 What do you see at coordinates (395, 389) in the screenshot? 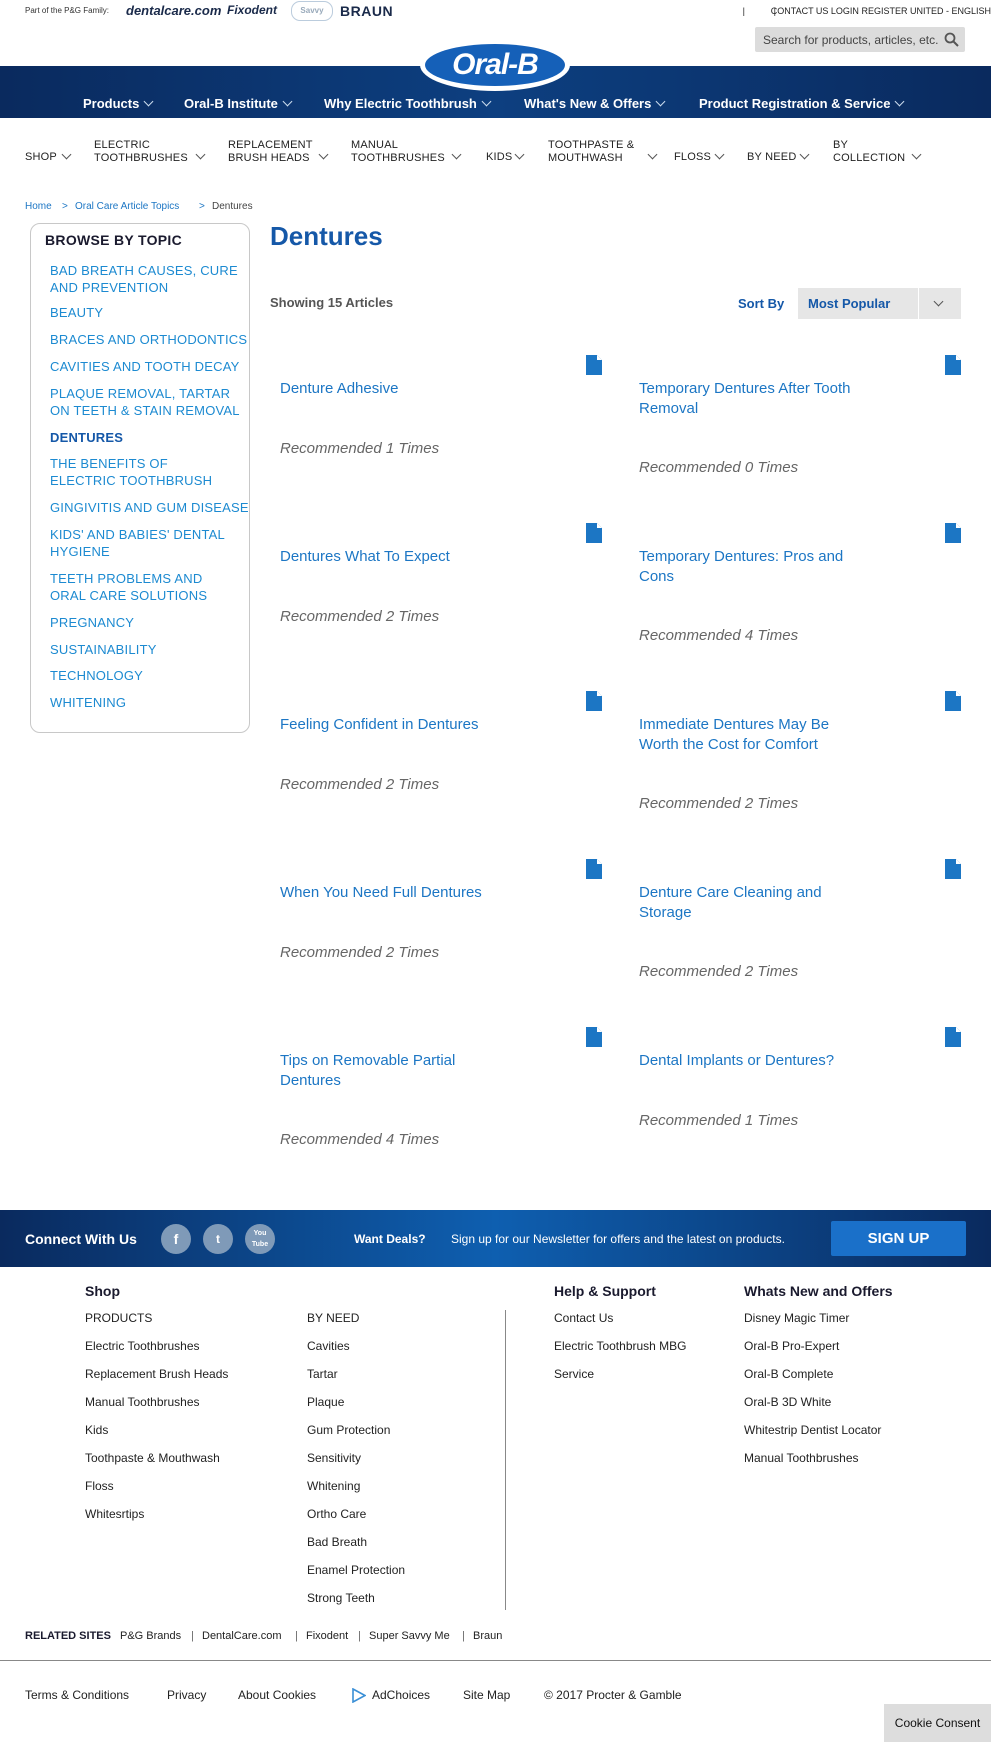
I see `article-title-link: Denture Adhesive` at bounding box center [395, 389].